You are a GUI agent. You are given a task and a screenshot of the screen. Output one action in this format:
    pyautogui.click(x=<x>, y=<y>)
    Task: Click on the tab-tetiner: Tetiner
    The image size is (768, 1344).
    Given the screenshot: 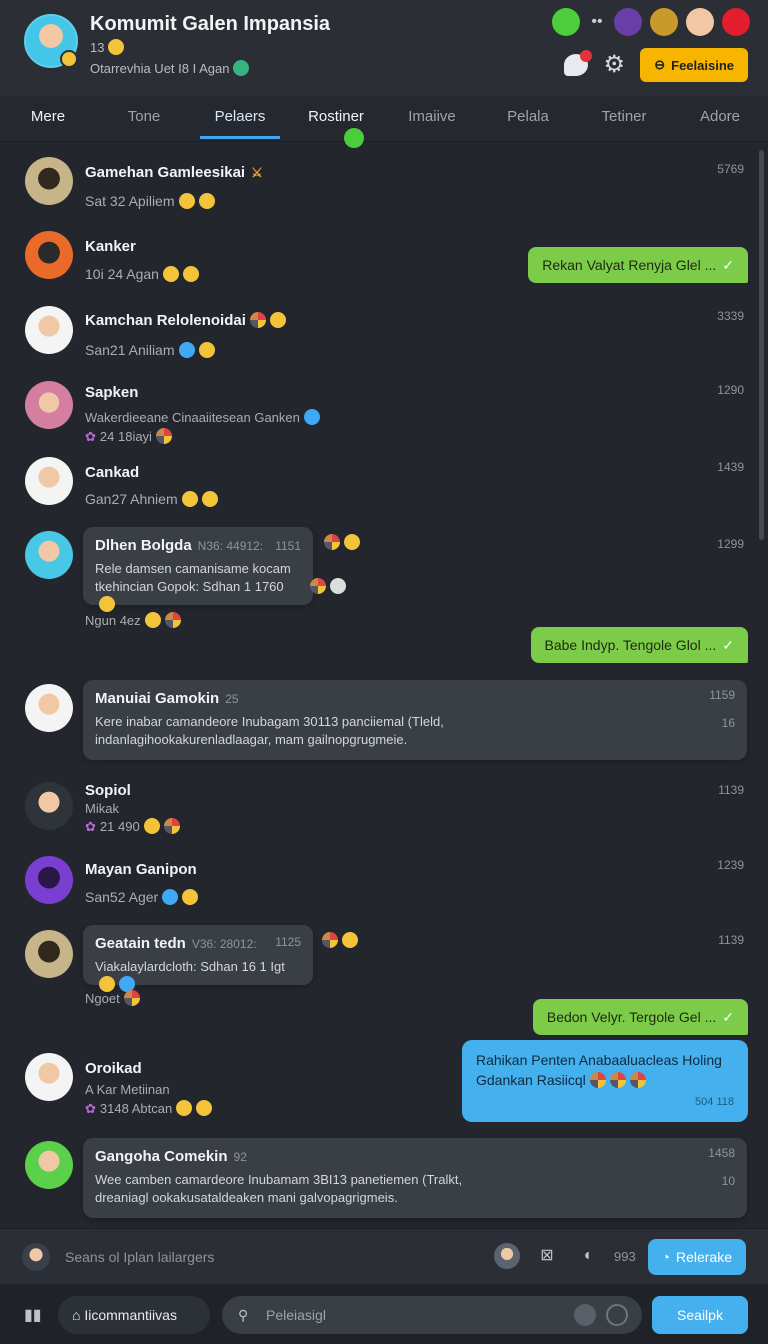 What is the action you would take?
    pyautogui.click(x=624, y=118)
    